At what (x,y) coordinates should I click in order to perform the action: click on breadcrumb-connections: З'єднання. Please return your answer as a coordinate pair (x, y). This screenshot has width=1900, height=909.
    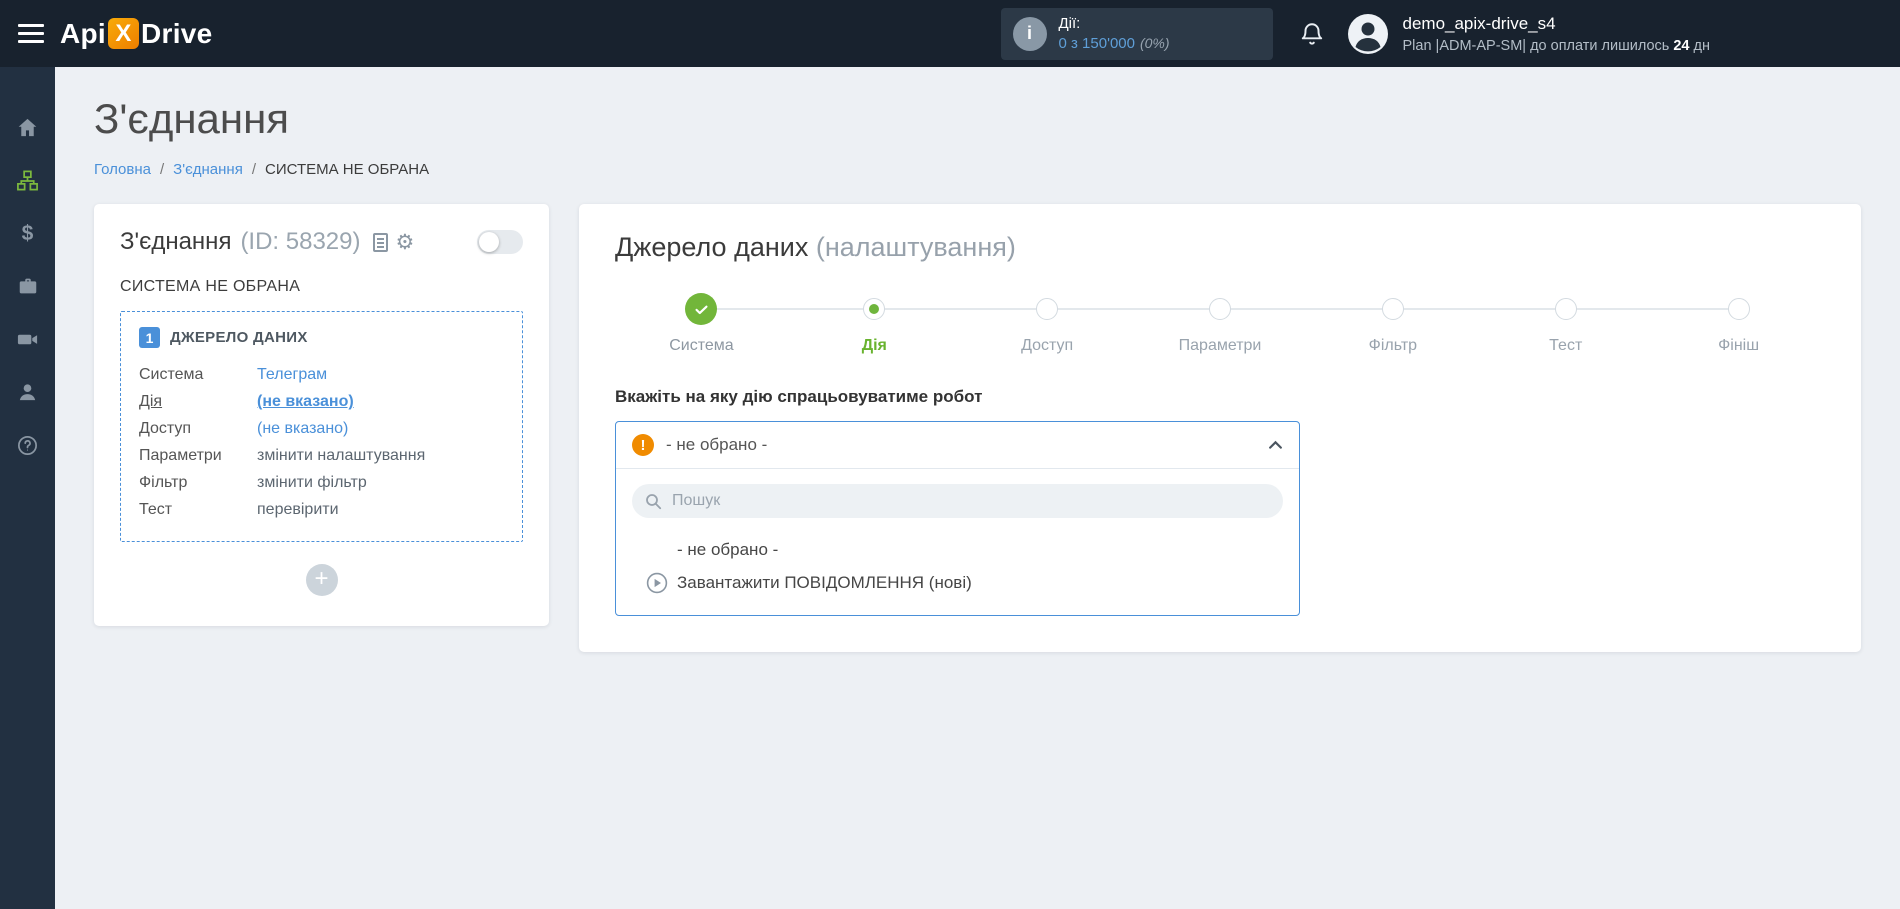
    Looking at the image, I should click on (208, 169).